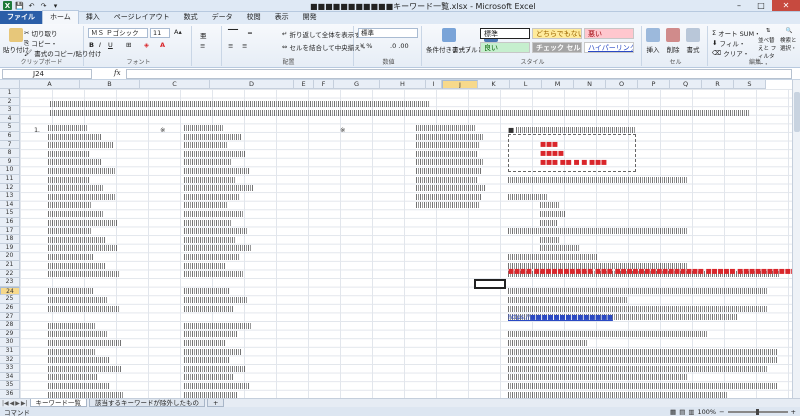  Describe the element at coordinates (146, 45) in the screenshot. I see `fill-color-button: ◈` at that location.